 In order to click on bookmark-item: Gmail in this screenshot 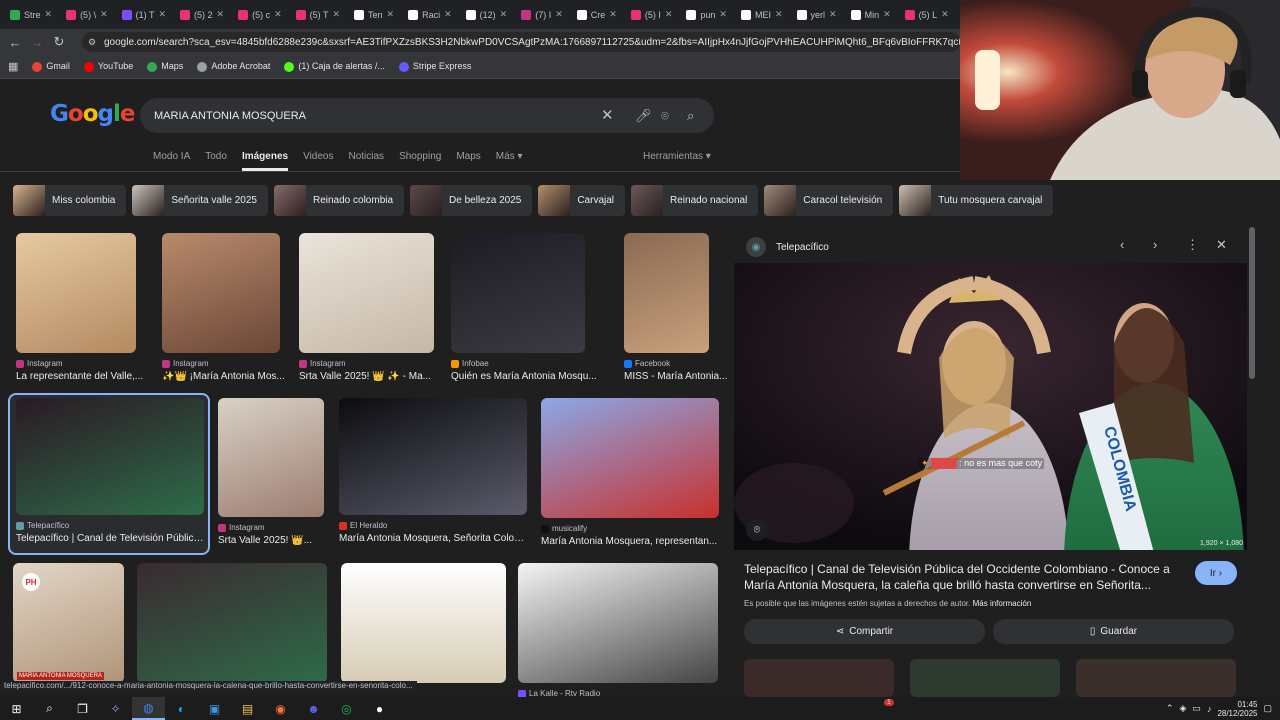, I will do `click(51, 66)`.